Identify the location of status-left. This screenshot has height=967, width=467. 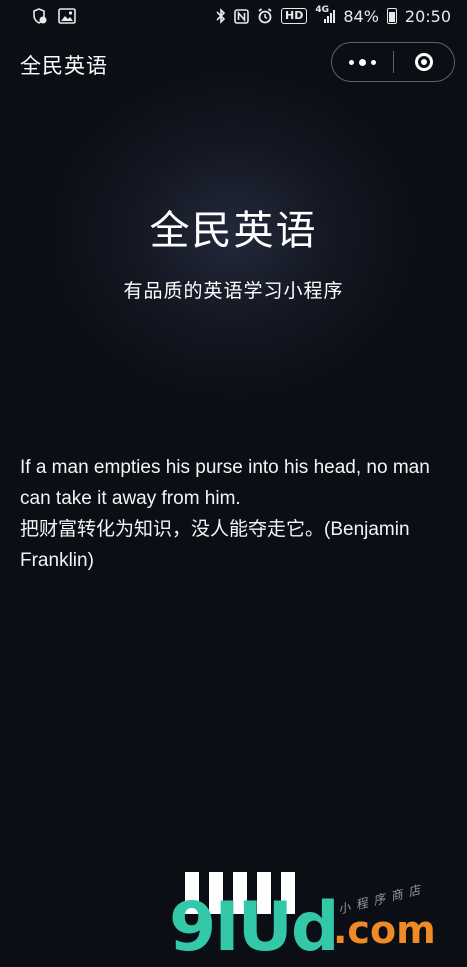
(53, 16).